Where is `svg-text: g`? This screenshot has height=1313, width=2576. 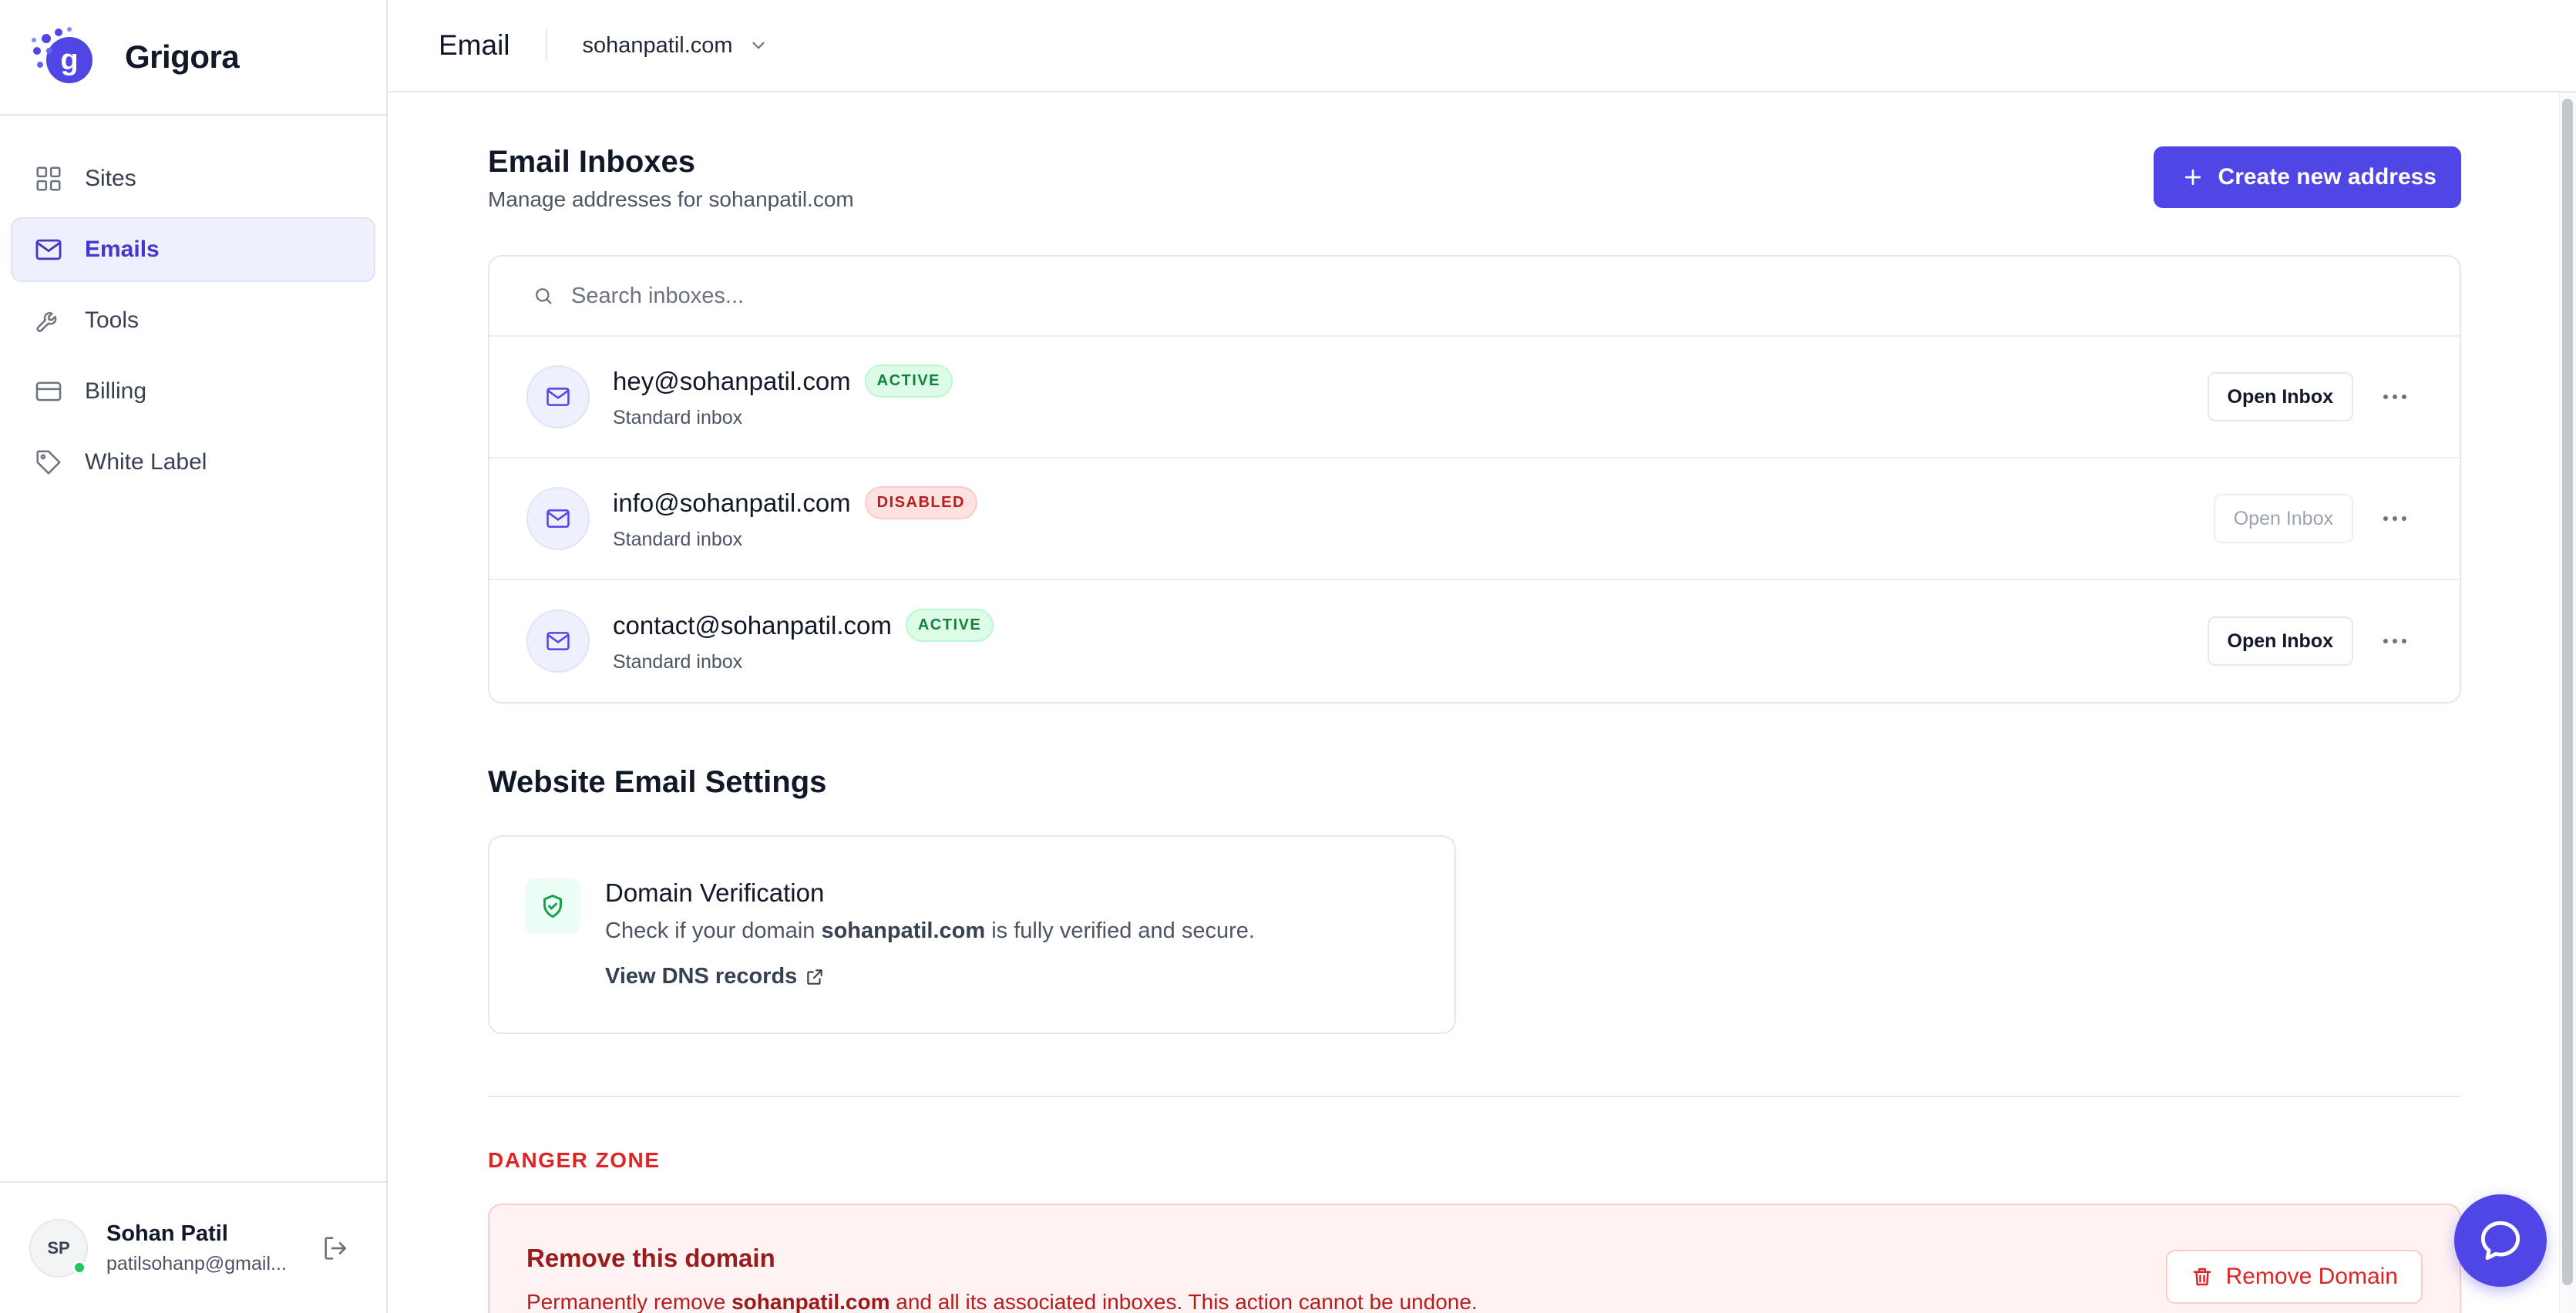 svg-text: g is located at coordinates (69, 60).